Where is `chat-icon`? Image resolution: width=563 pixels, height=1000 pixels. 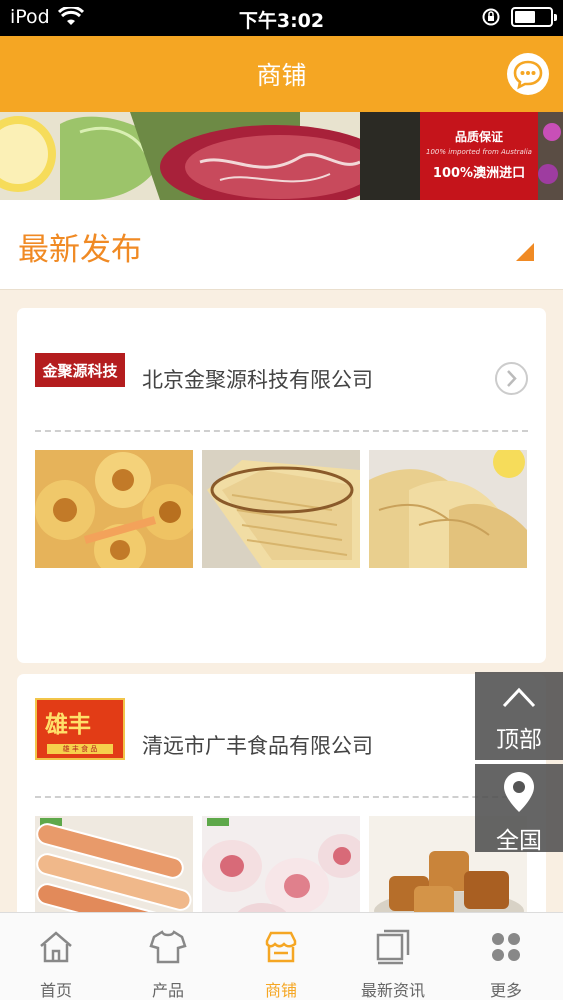 chat-icon is located at coordinates (528, 75).